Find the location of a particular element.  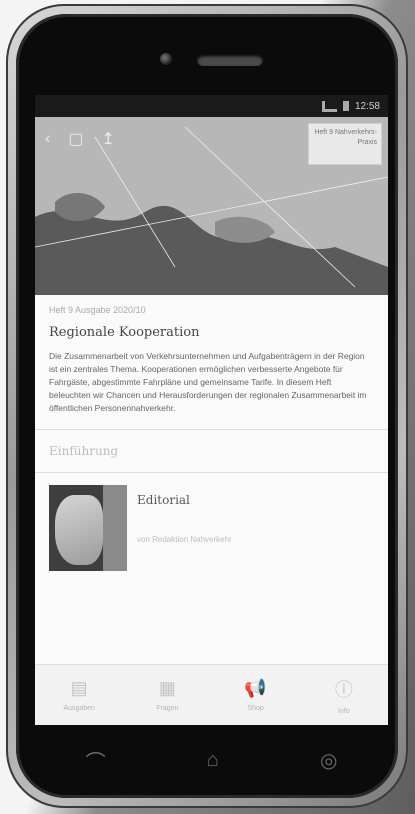

share-icon: ↥ is located at coordinates (107, 139).